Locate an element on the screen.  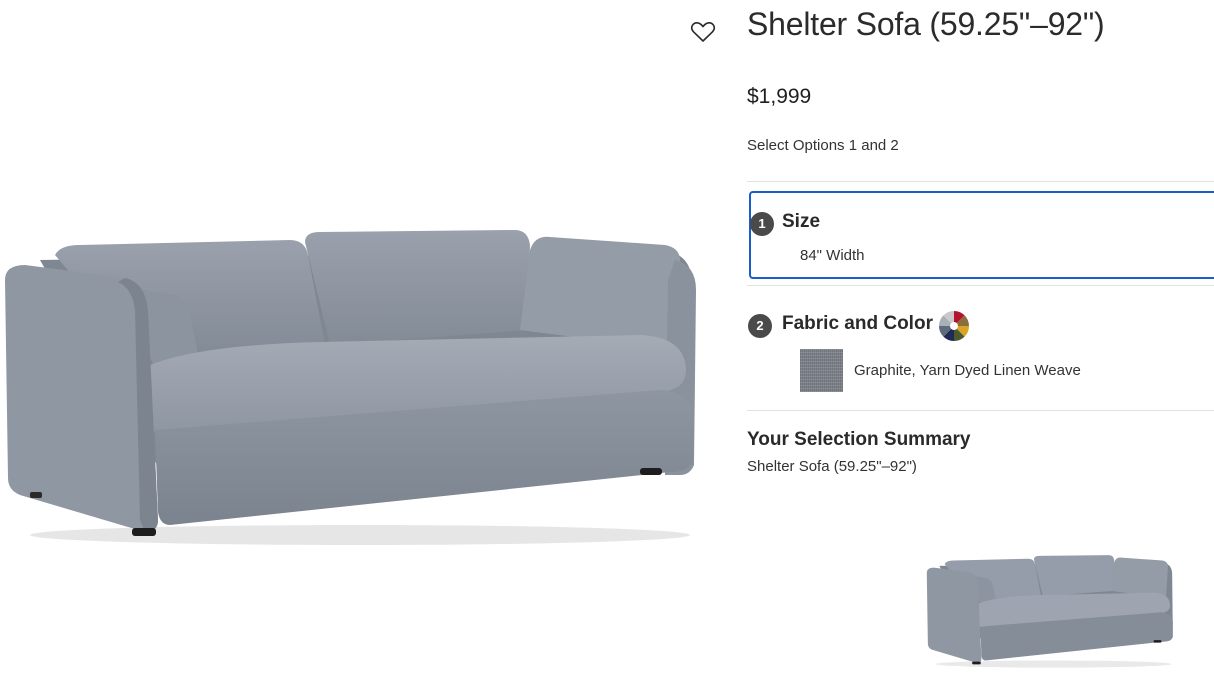
size-option-value: 84" Width is located at coordinates (832, 255).